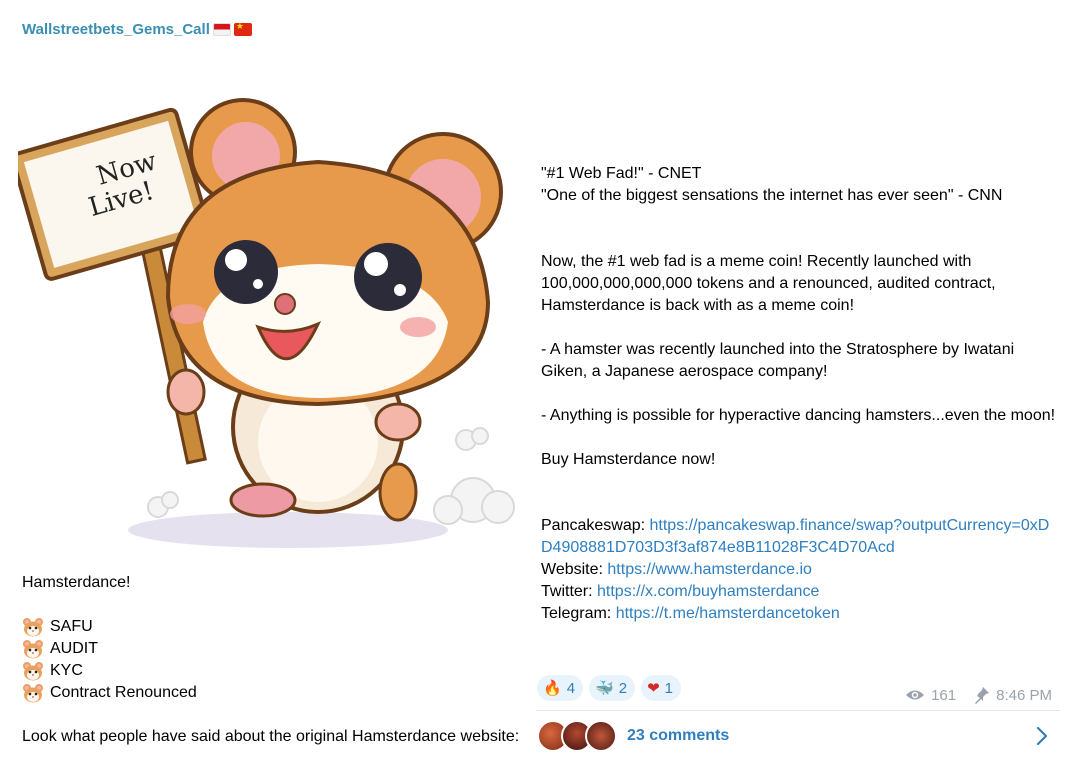 Image resolution: width=1075 pixels, height=780 pixels. Describe the element at coordinates (661, 688) in the screenshot. I see `reaction-heart: ❤ 1` at that location.